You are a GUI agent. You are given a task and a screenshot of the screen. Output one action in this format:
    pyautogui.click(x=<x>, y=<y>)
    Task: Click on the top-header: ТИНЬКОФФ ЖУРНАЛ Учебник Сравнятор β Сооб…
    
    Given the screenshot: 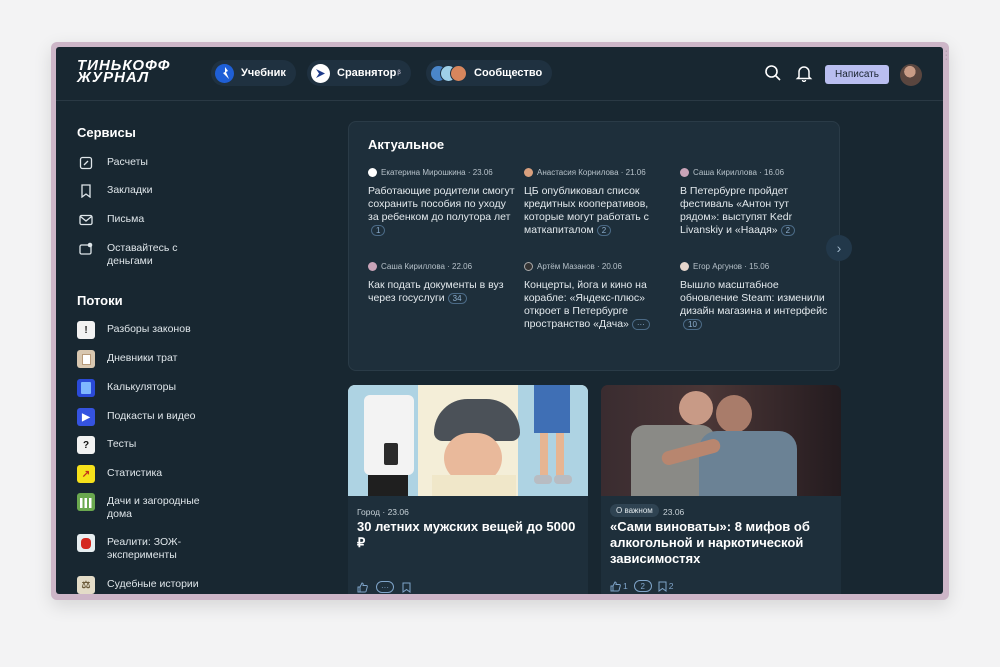 What is the action you would take?
    pyautogui.click(x=499, y=74)
    